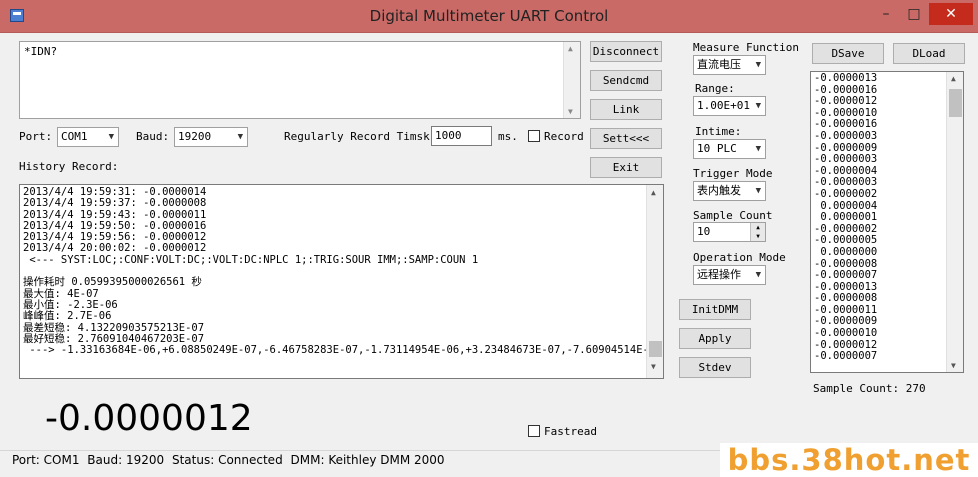  Describe the element at coordinates (36, 136) in the screenshot. I see `port-label: Port:` at that location.